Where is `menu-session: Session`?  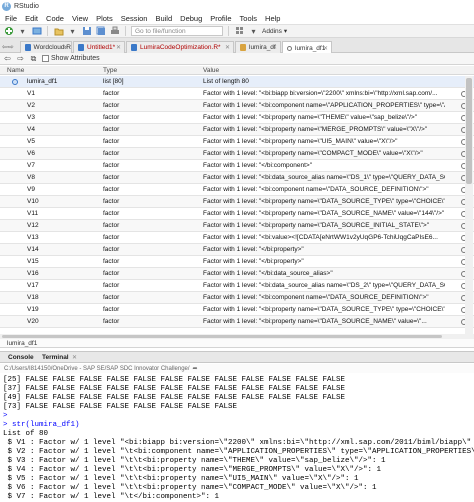
menu-session: Session is located at coordinates (134, 18).